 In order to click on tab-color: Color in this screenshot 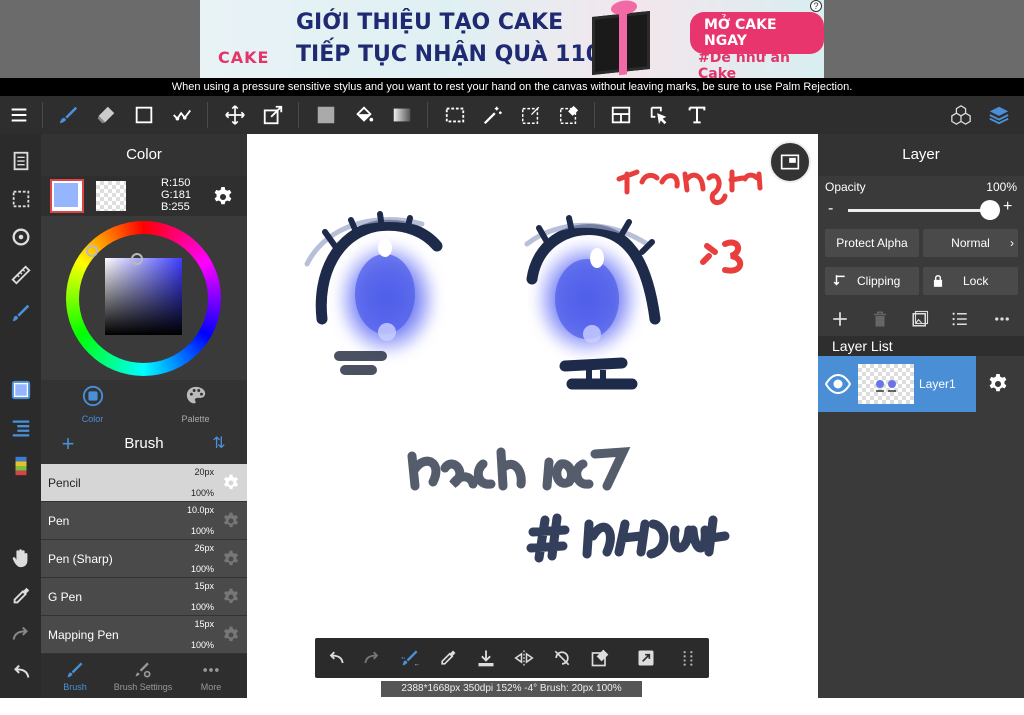, I will do `click(92, 402)`.